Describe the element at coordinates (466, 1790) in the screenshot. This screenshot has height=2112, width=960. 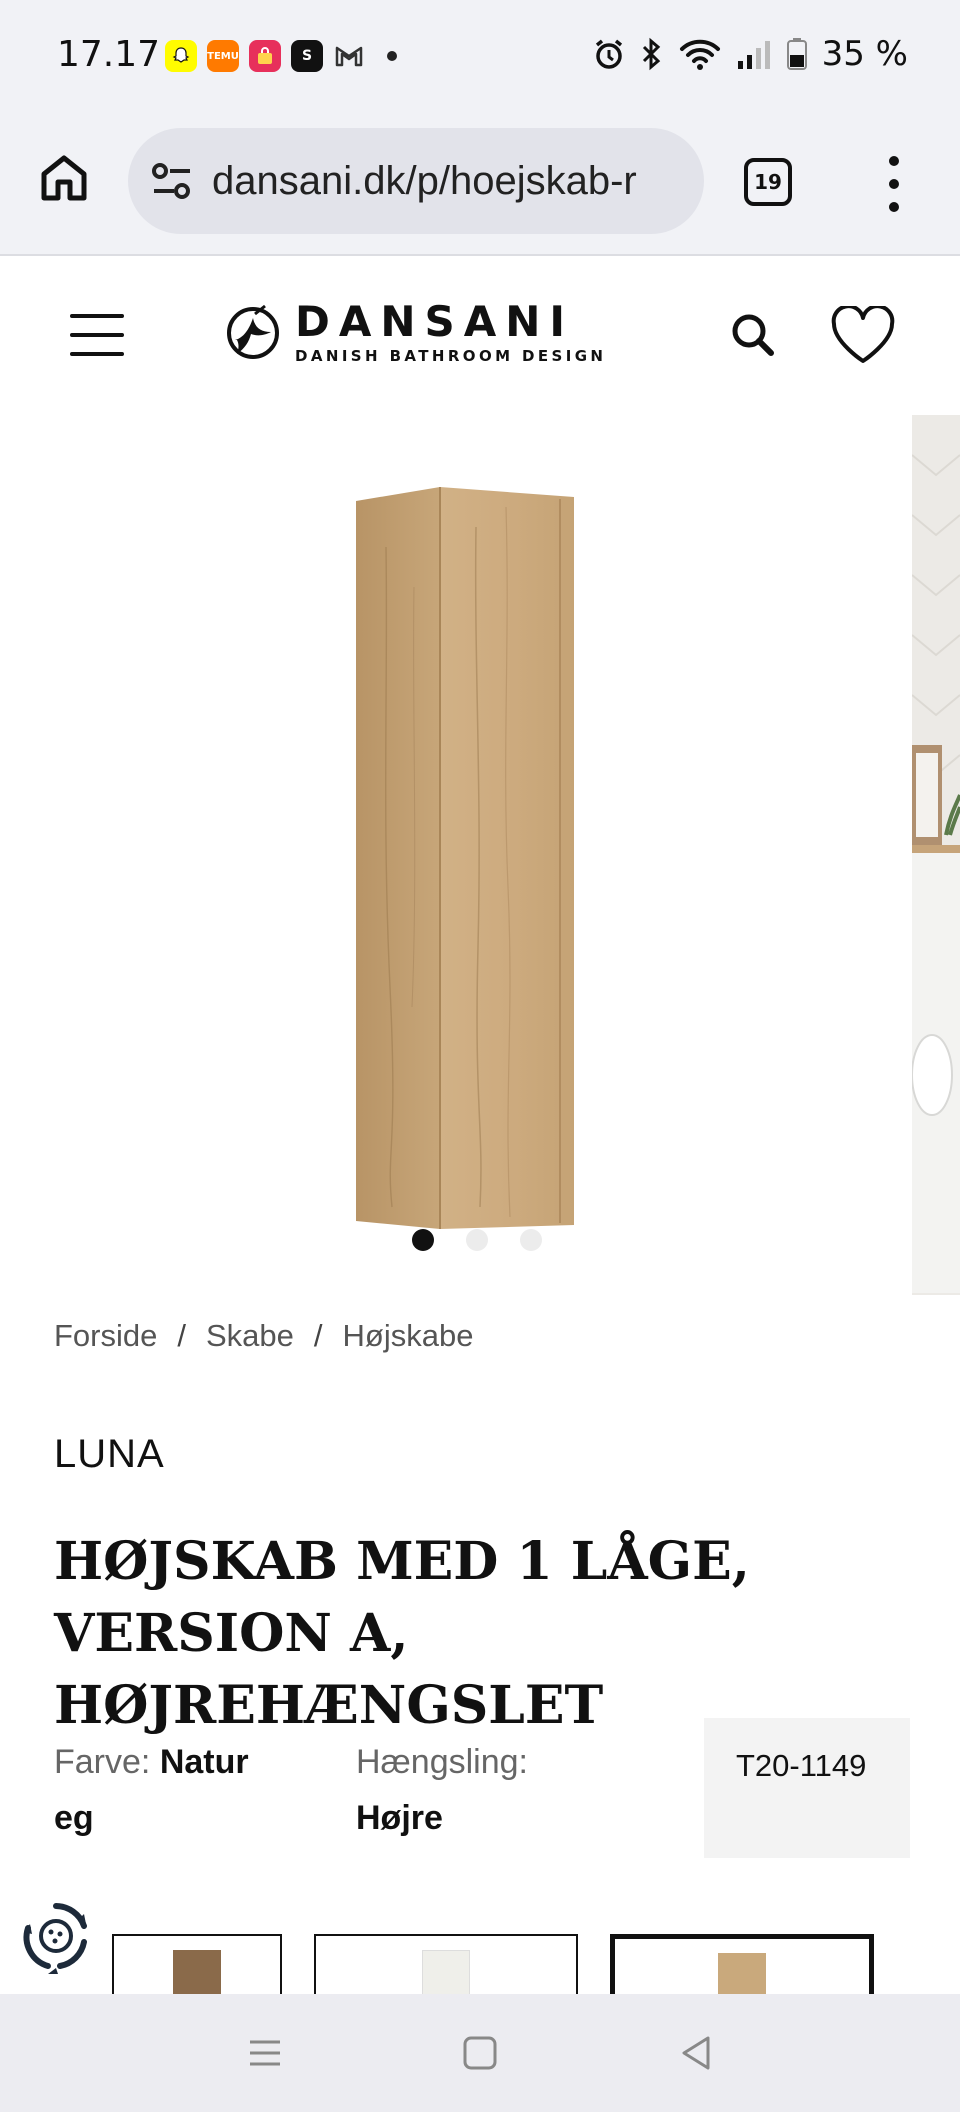
I see `hinge-attribute: Hængsling: Højre` at that location.